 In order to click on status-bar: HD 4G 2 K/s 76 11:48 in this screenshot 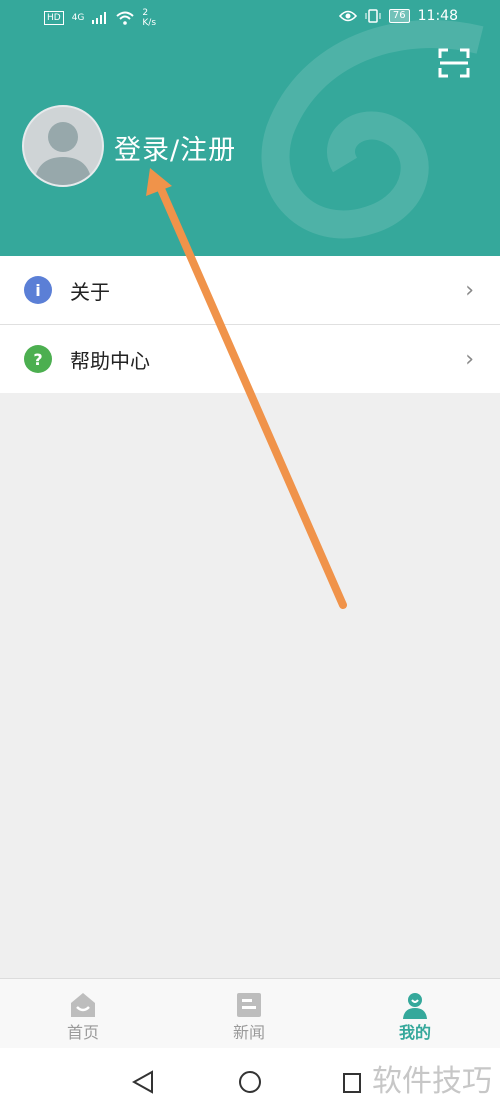, I will do `click(250, 17)`.